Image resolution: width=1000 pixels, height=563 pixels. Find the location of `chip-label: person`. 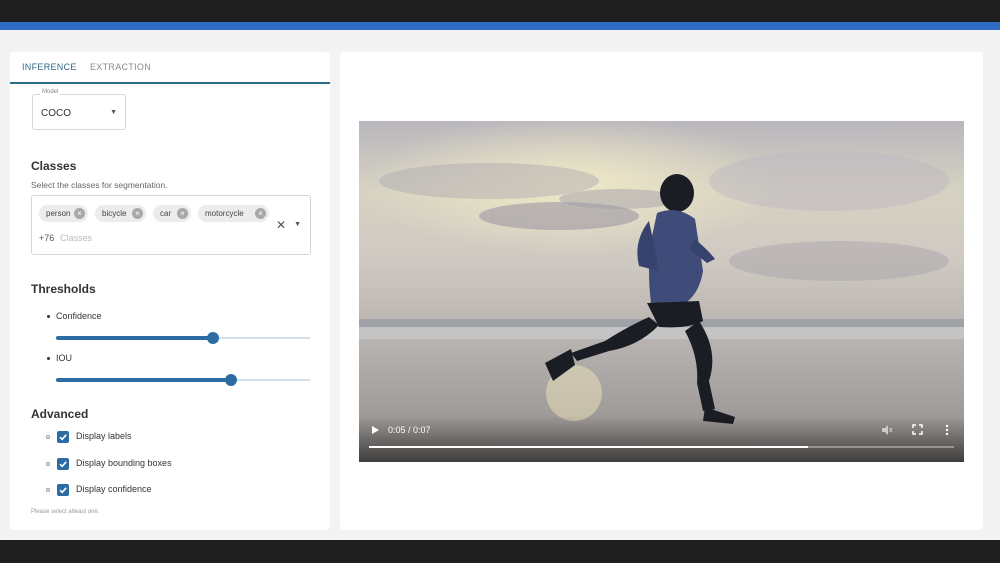

chip-label: person is located at coordinates (58, 213).